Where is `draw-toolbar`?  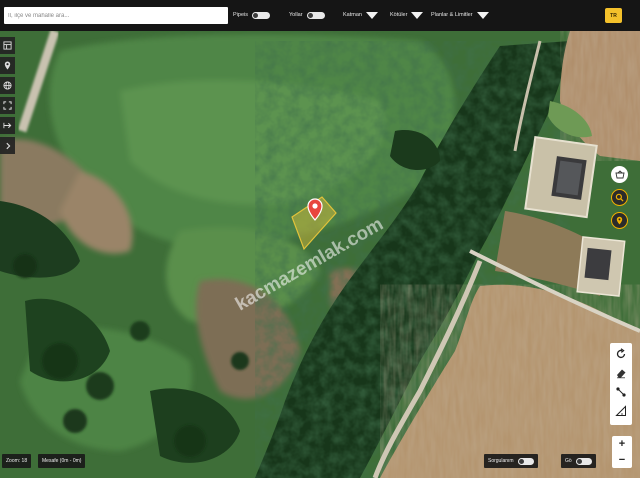 draw-toolbar is located at coordinates (621, 384).